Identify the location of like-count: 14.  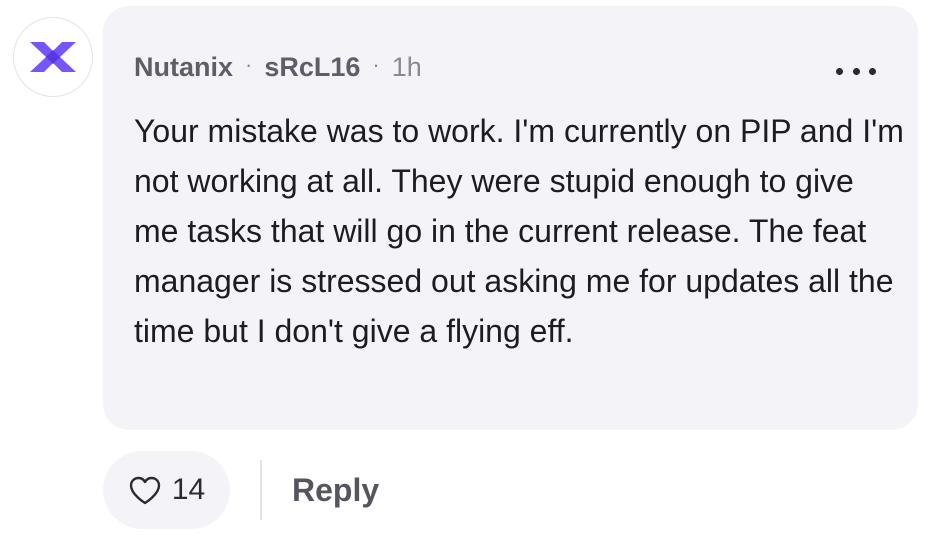
(188, 489).